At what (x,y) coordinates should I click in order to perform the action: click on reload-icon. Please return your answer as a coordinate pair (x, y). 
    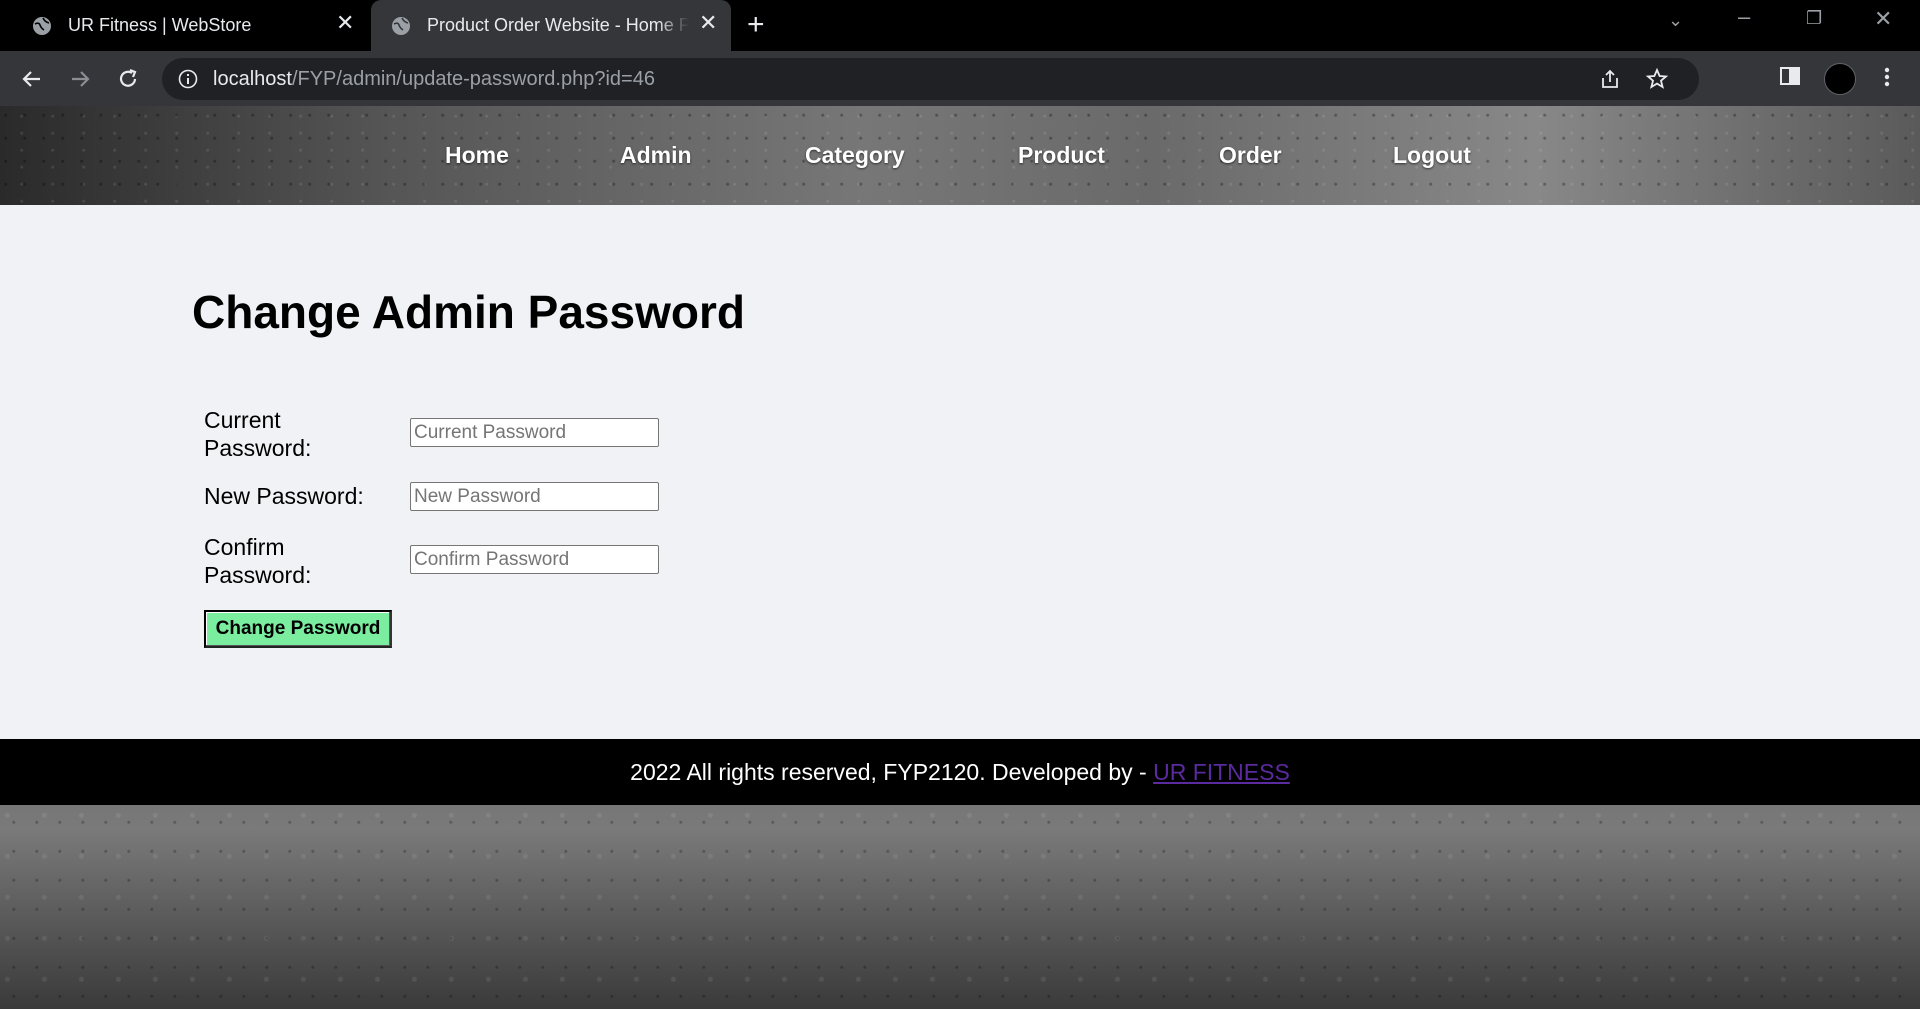
    Looking at the image, I should click on (128, 79).